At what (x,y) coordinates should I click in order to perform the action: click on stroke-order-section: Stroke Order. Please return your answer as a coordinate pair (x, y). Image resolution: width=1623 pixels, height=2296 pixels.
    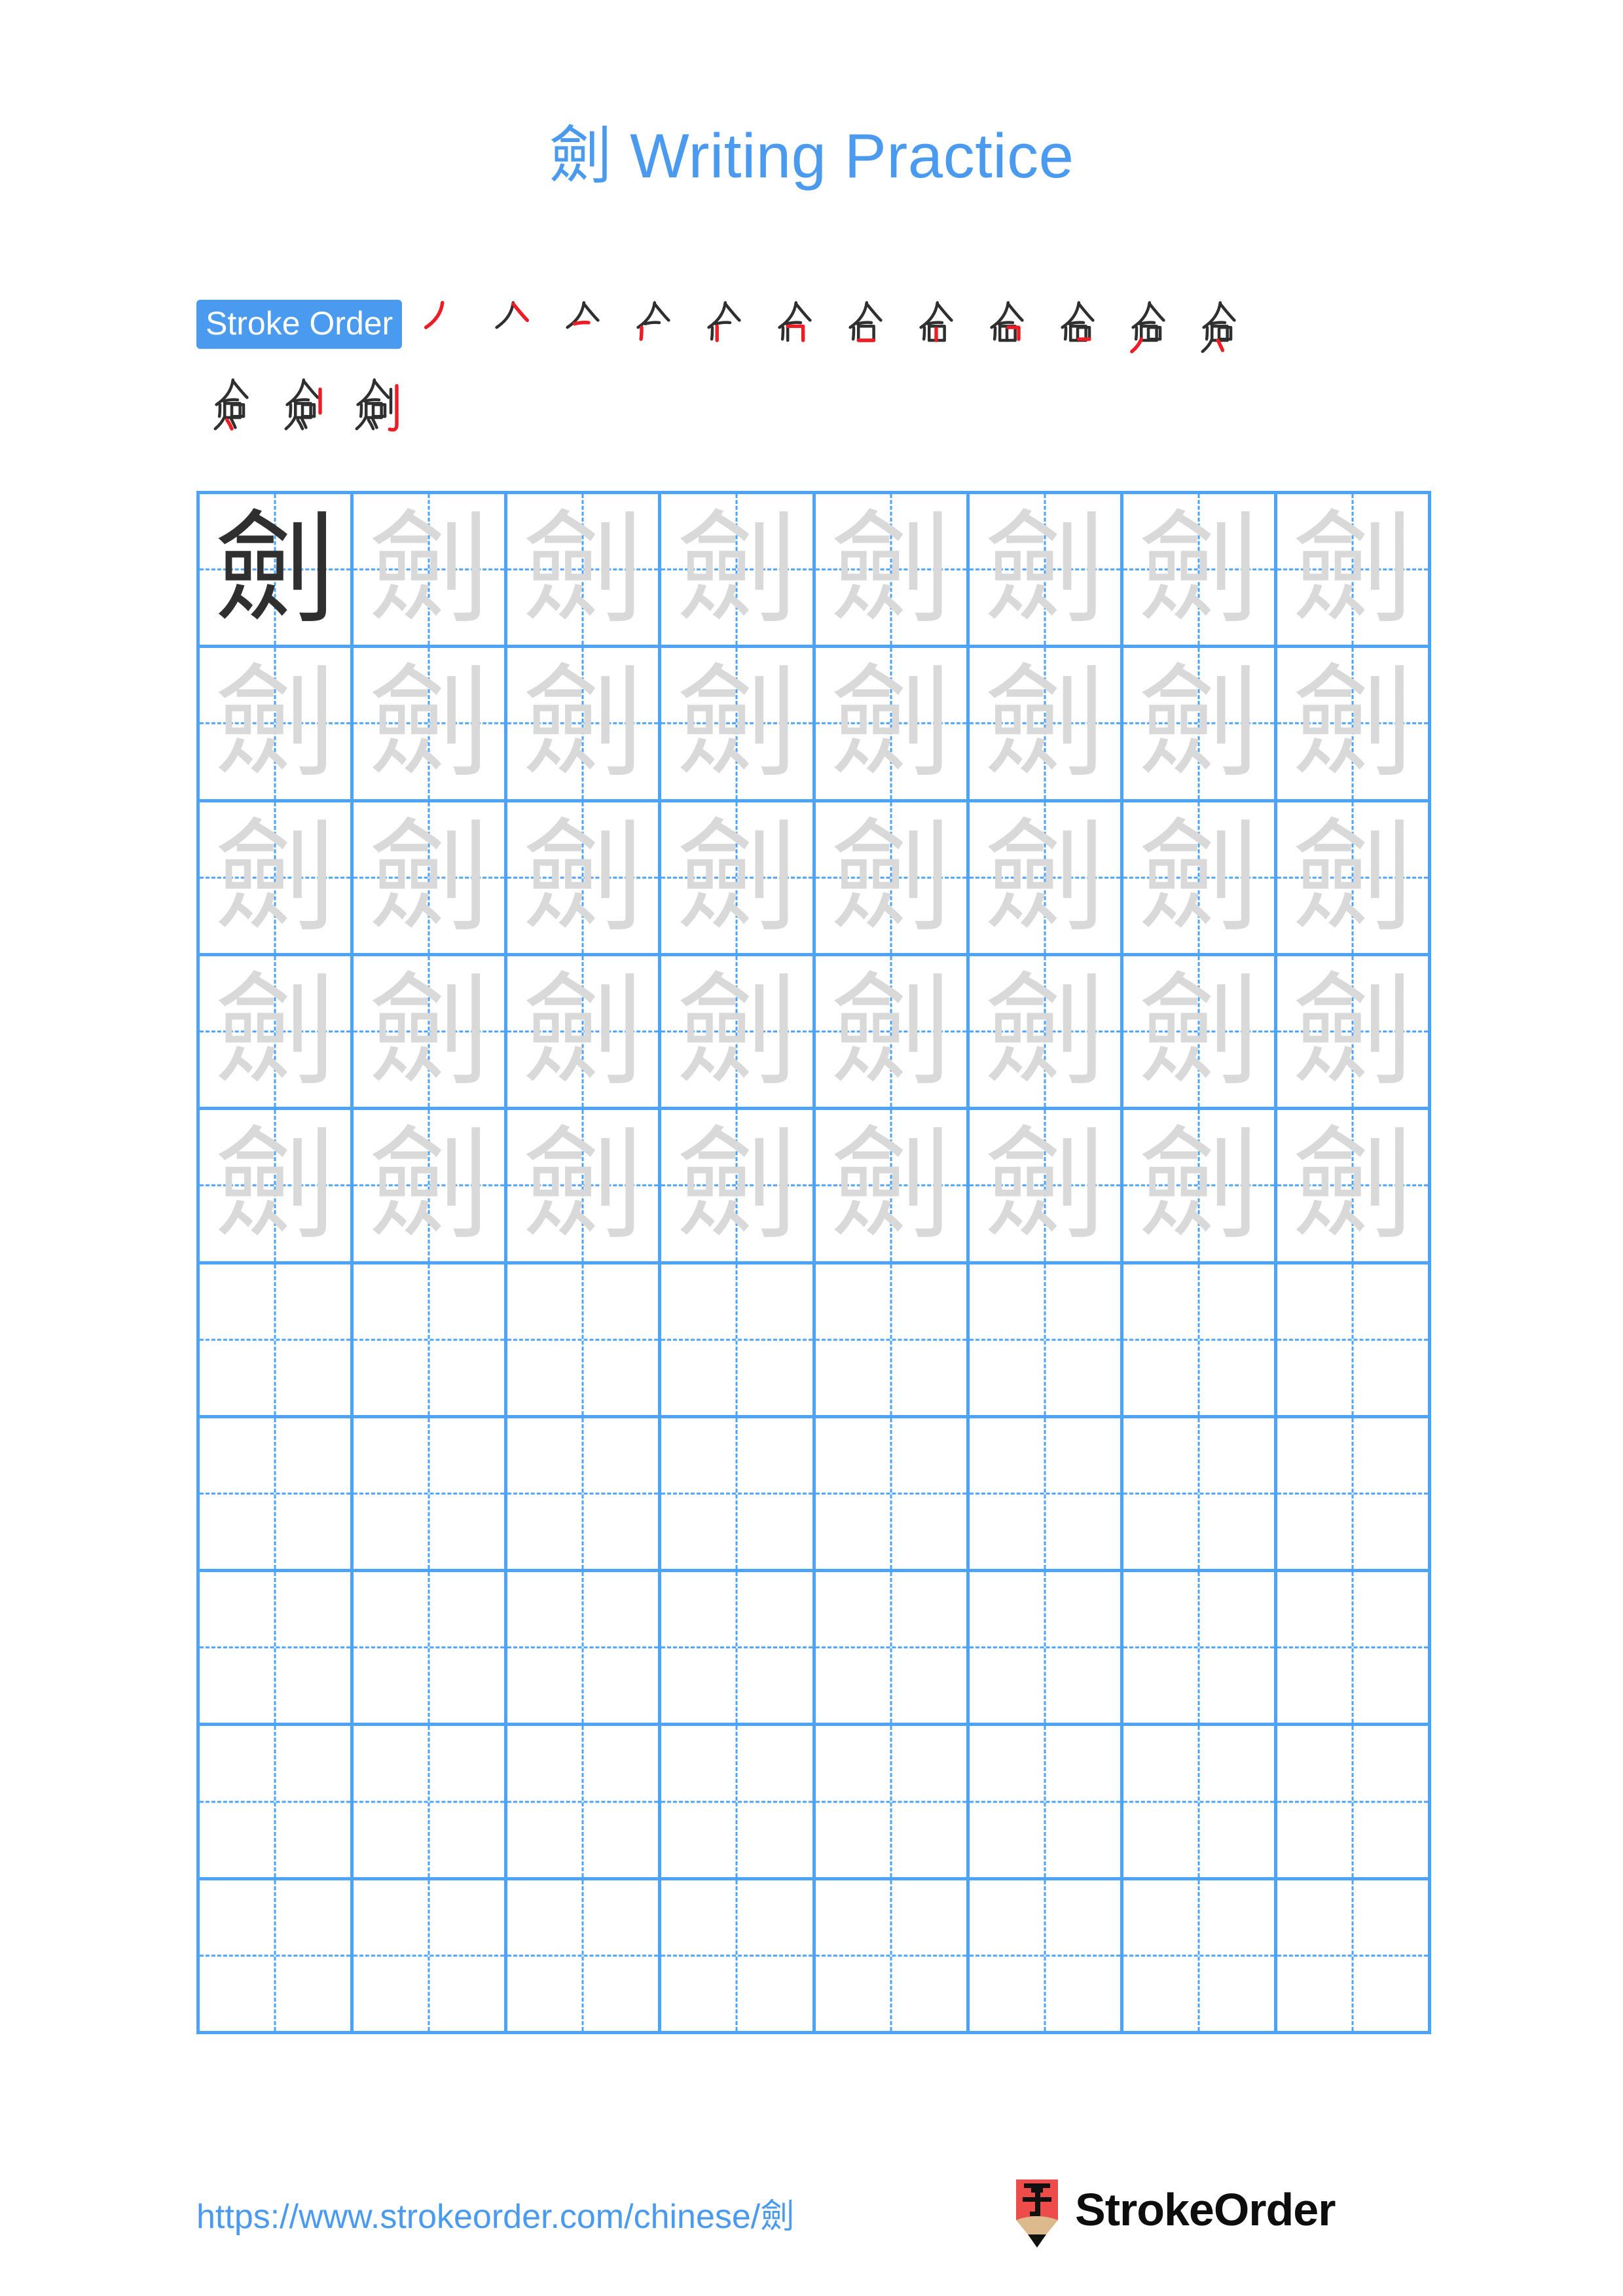
    Looking at the image, I should click on (818, 370).